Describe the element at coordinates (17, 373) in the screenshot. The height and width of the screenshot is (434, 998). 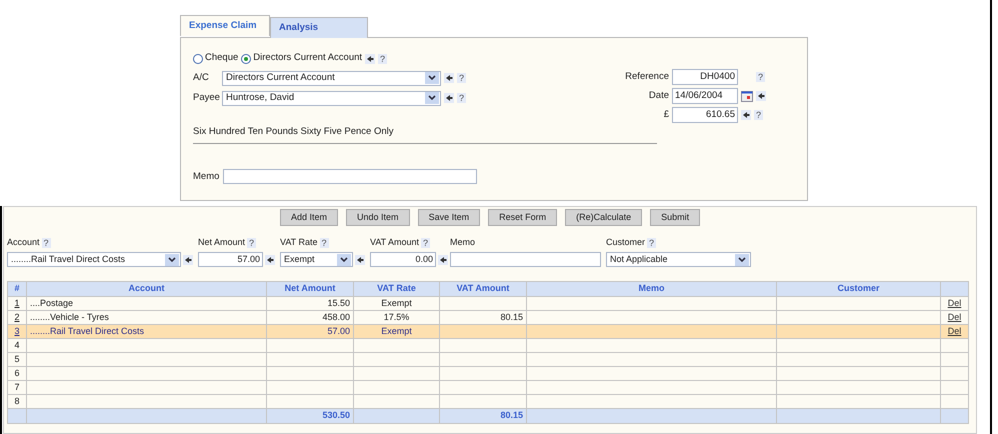
I see `row-number: 6` at that location.